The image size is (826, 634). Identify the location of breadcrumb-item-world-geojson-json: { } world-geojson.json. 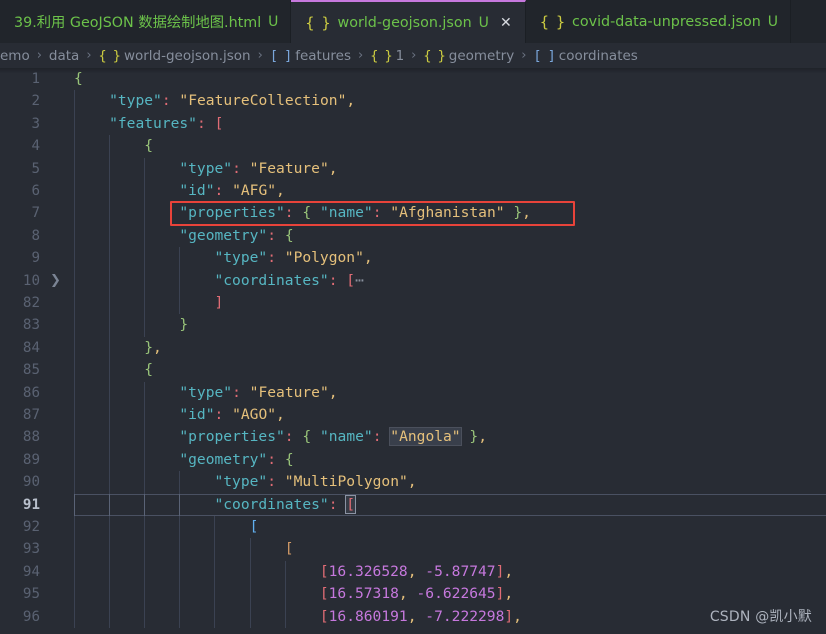
(175, 56).